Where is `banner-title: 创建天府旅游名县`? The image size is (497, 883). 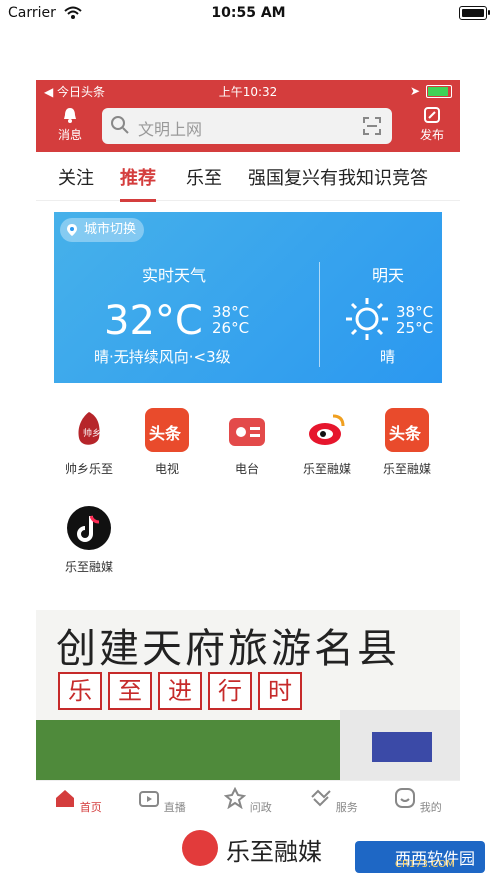 banner-title: 创建天府旅游名县 is located at coordinates (228, 649).